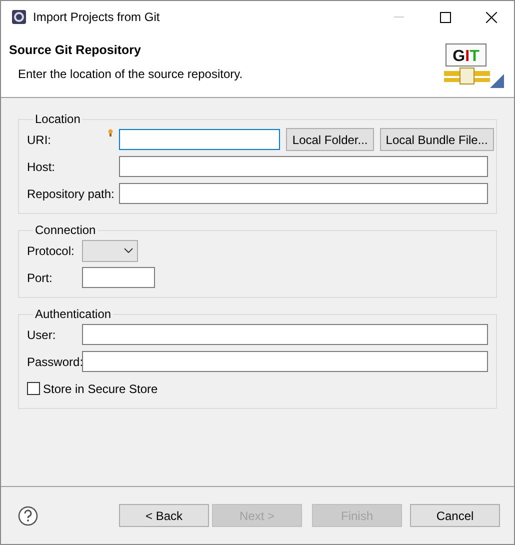 This screenshot has width=515, height=545. Describe the element at coordinates (58, 119) in the screenshot. I see `group-title: Location` at that location.